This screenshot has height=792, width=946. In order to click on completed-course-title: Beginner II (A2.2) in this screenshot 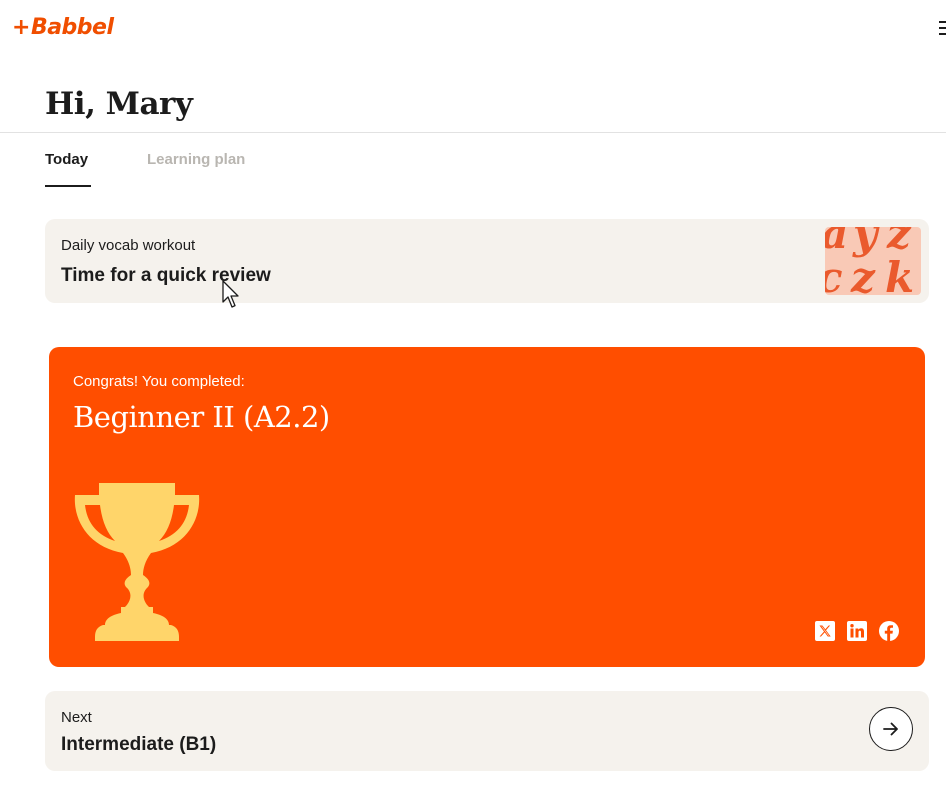, I will do `click(201, 417)`.